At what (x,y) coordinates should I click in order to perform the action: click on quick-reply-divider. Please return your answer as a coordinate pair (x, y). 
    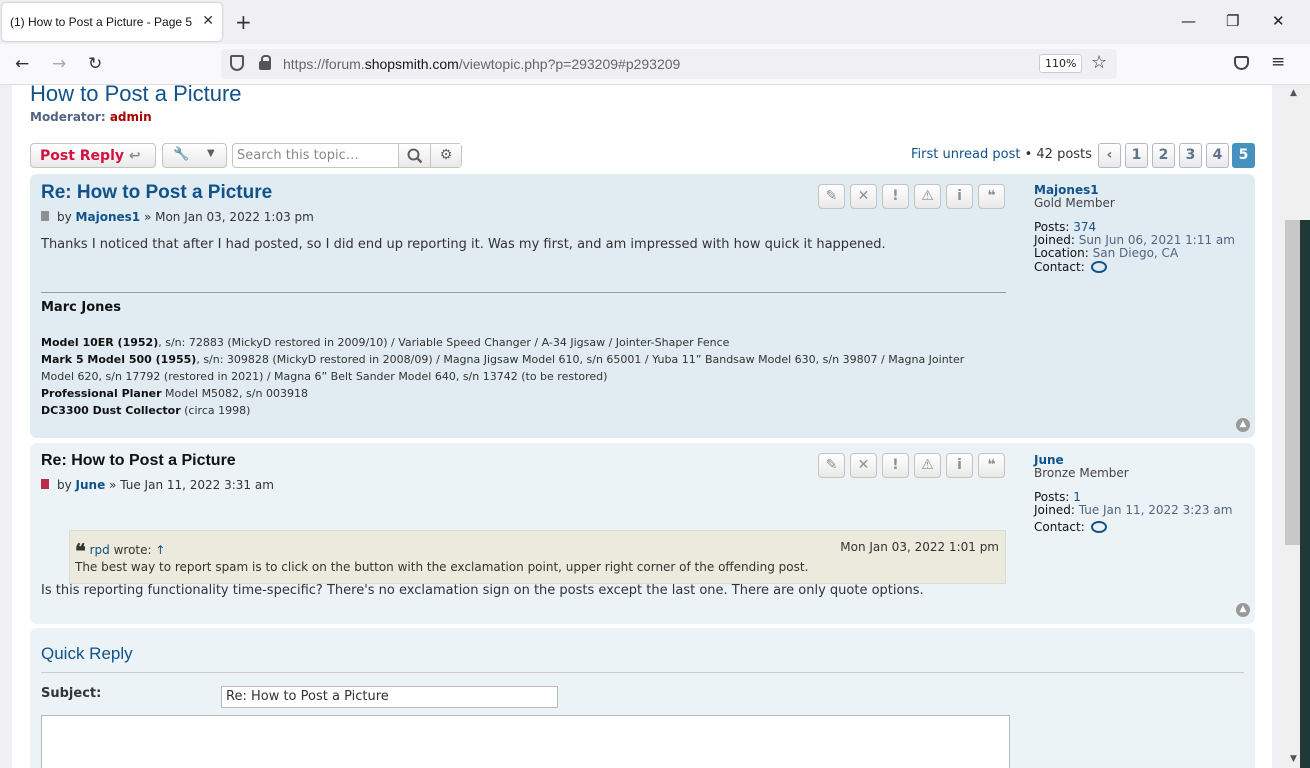
    Looking at the image, I should click on (642, 672).